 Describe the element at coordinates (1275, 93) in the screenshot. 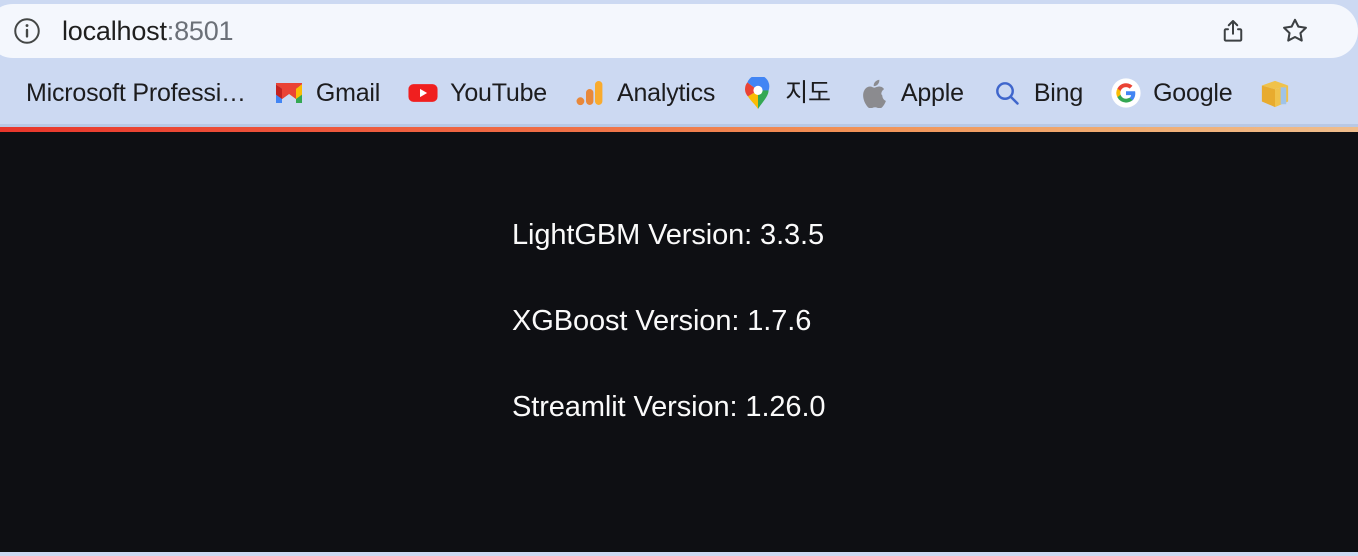

I see `box-icon` at that location.